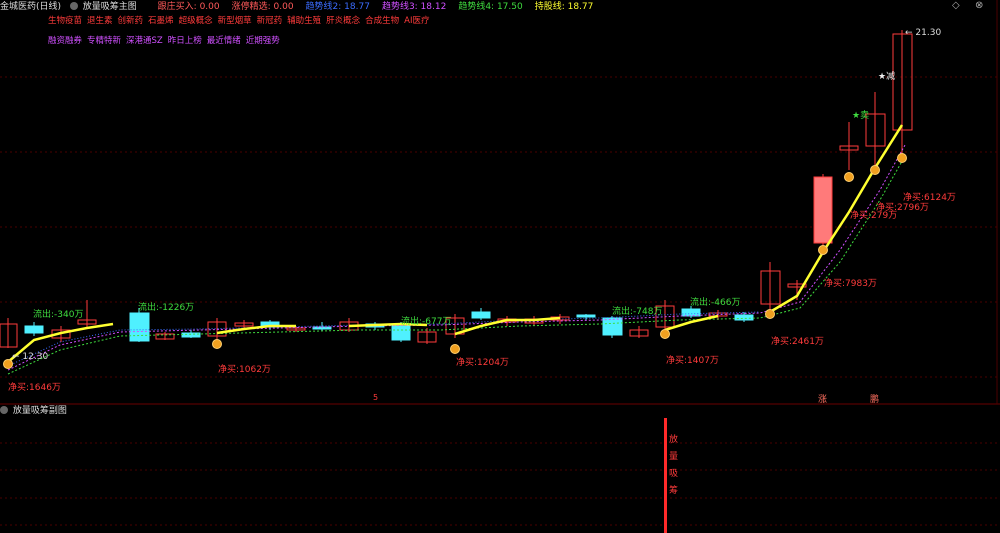  Describe the element at coordinates (40, 411) in the screenshot. I see `sub-indicator-name: 放量吸筹副图` at that location.